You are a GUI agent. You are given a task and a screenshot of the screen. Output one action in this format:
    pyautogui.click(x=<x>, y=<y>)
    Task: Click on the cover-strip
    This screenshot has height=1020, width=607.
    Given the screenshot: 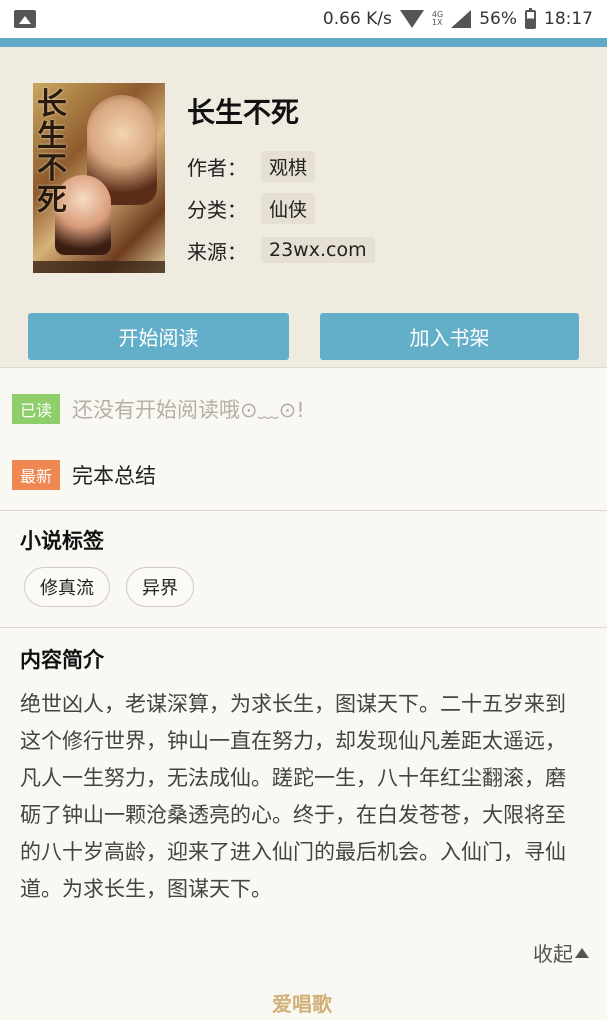 What is the action you would take?
    pyautogui.click(x=99, y=267)
    